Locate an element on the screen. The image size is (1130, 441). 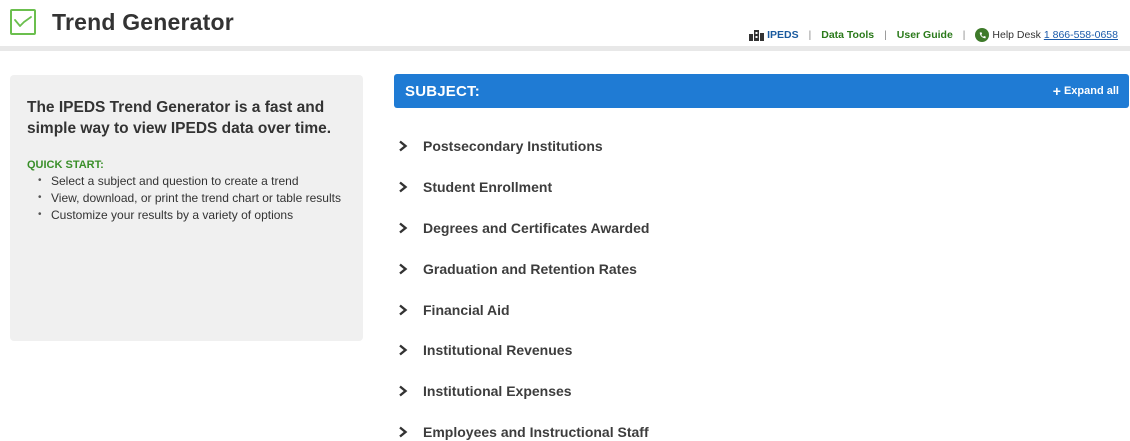
building-icon is located at coordinates (757, 35).